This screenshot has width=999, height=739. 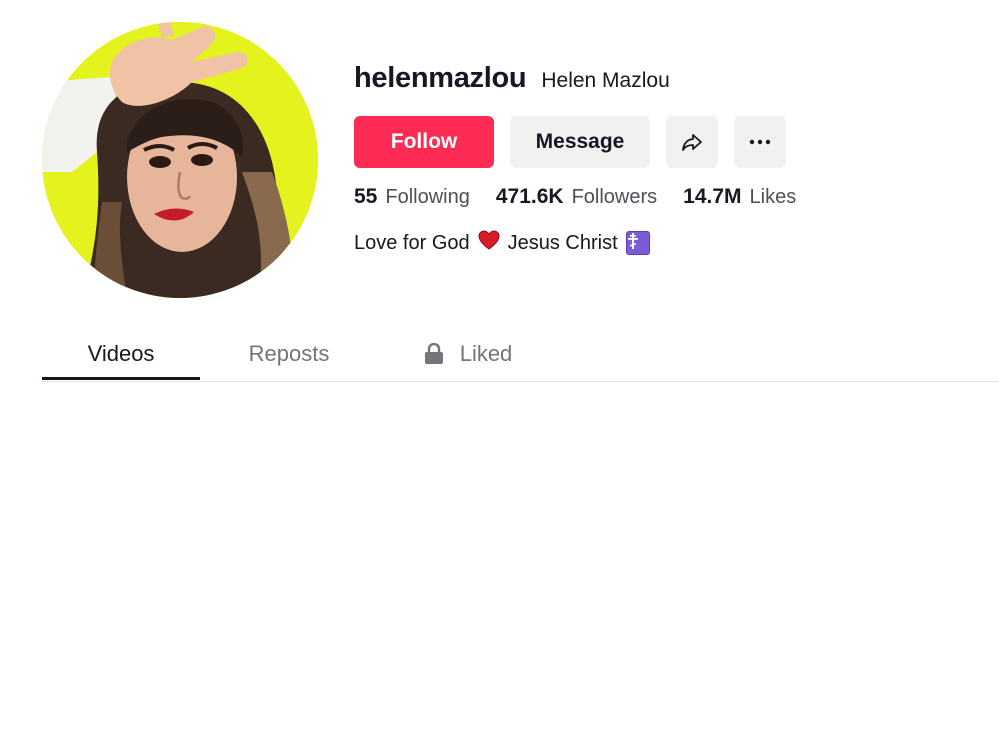 What do you see at coordinates (440, 78) in the screenshot?
I see `username: helenmazlou` at bounding box center [440, 78].